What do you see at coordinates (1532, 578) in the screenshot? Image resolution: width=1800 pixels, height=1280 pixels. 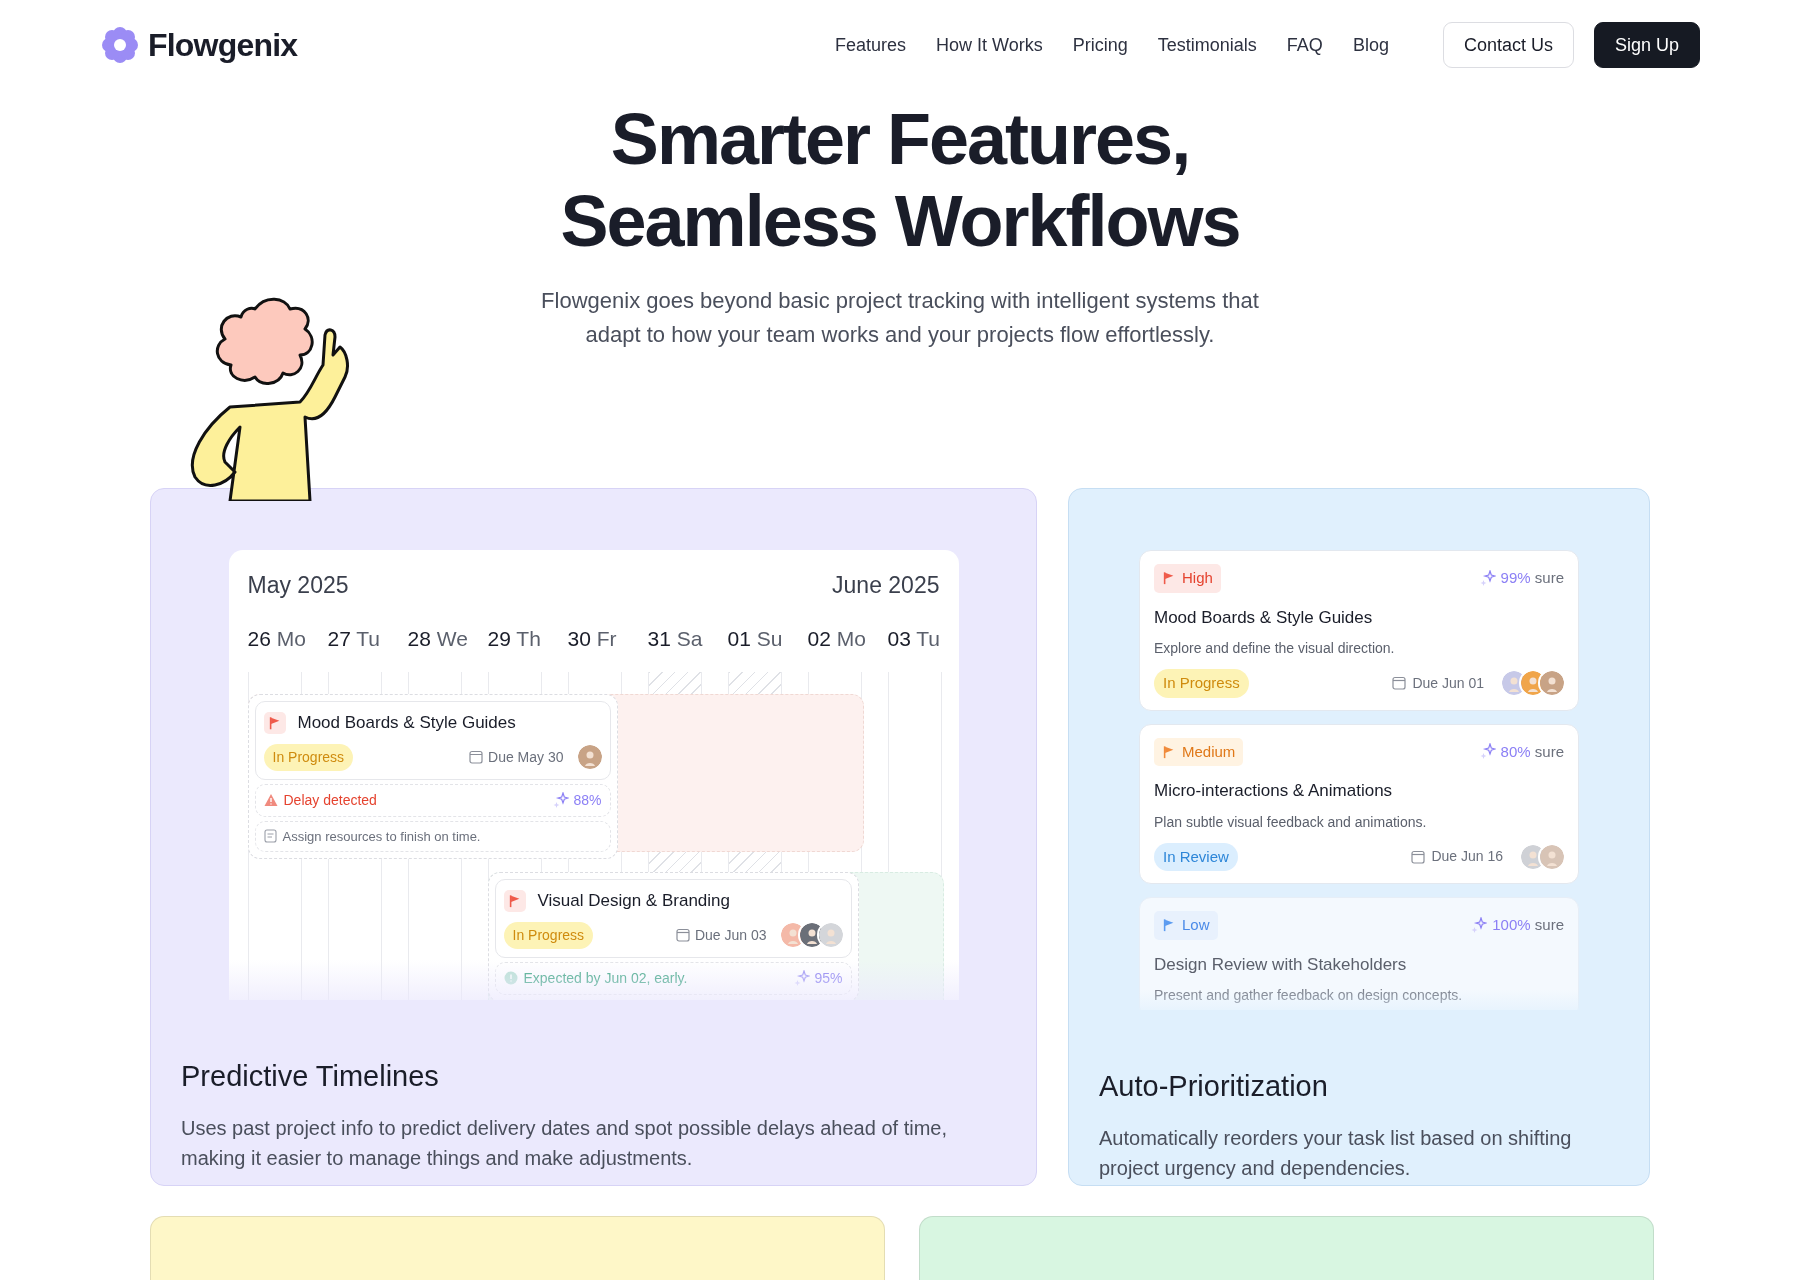 I see `confidence-text: 99% sure` at bounding box center [1532, 578].